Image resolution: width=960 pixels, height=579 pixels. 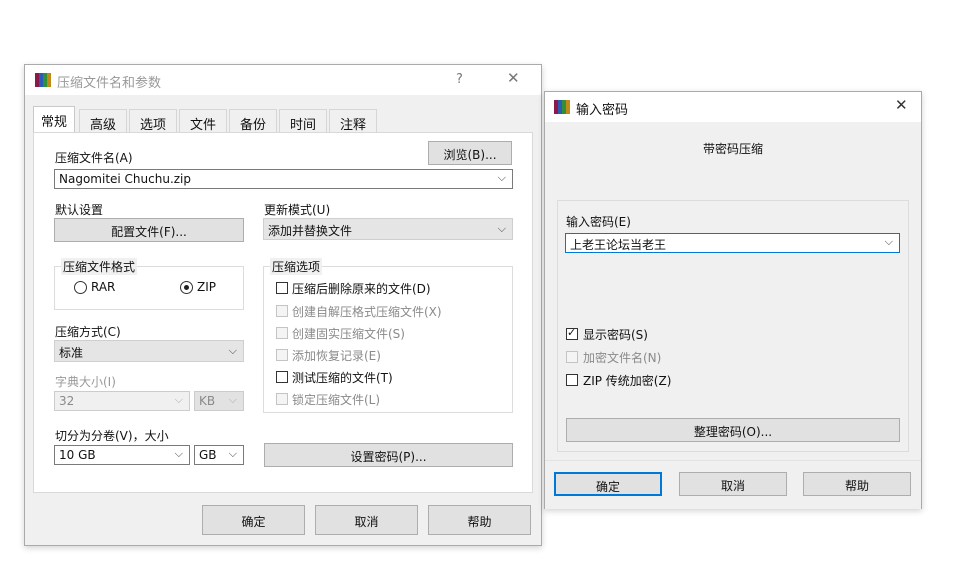 I want to click on default-settings-label: 默认设置, so click(x=79, y=210).